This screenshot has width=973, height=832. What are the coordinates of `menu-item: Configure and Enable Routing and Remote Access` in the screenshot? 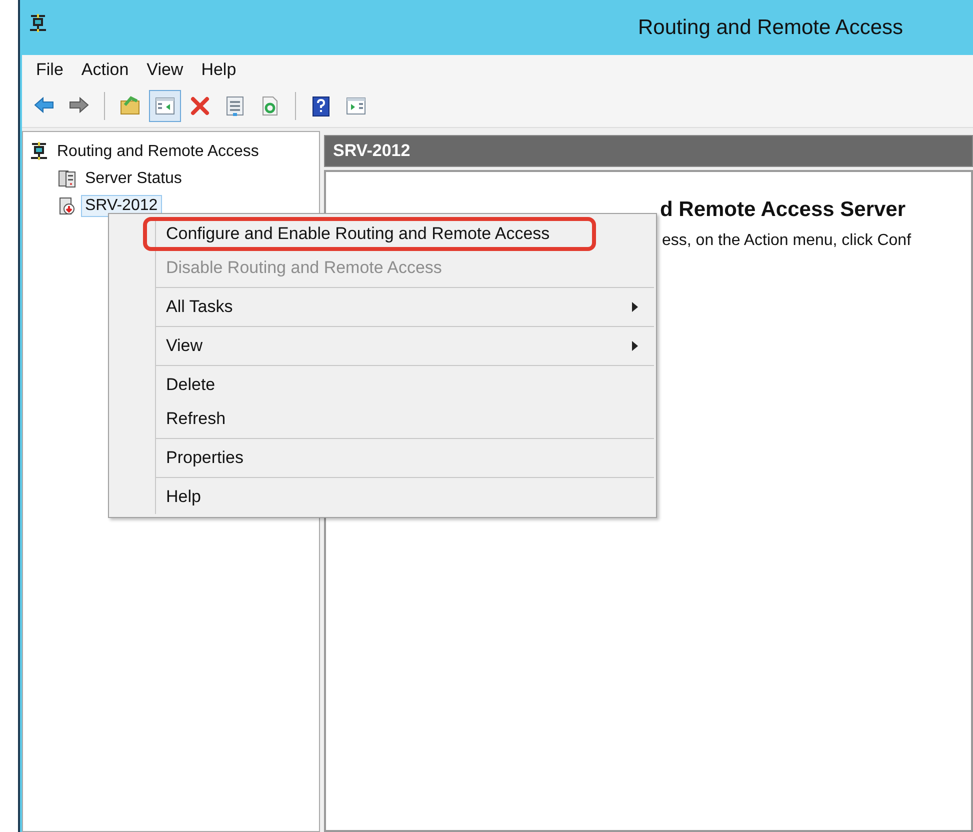 It's located at (369, 234).